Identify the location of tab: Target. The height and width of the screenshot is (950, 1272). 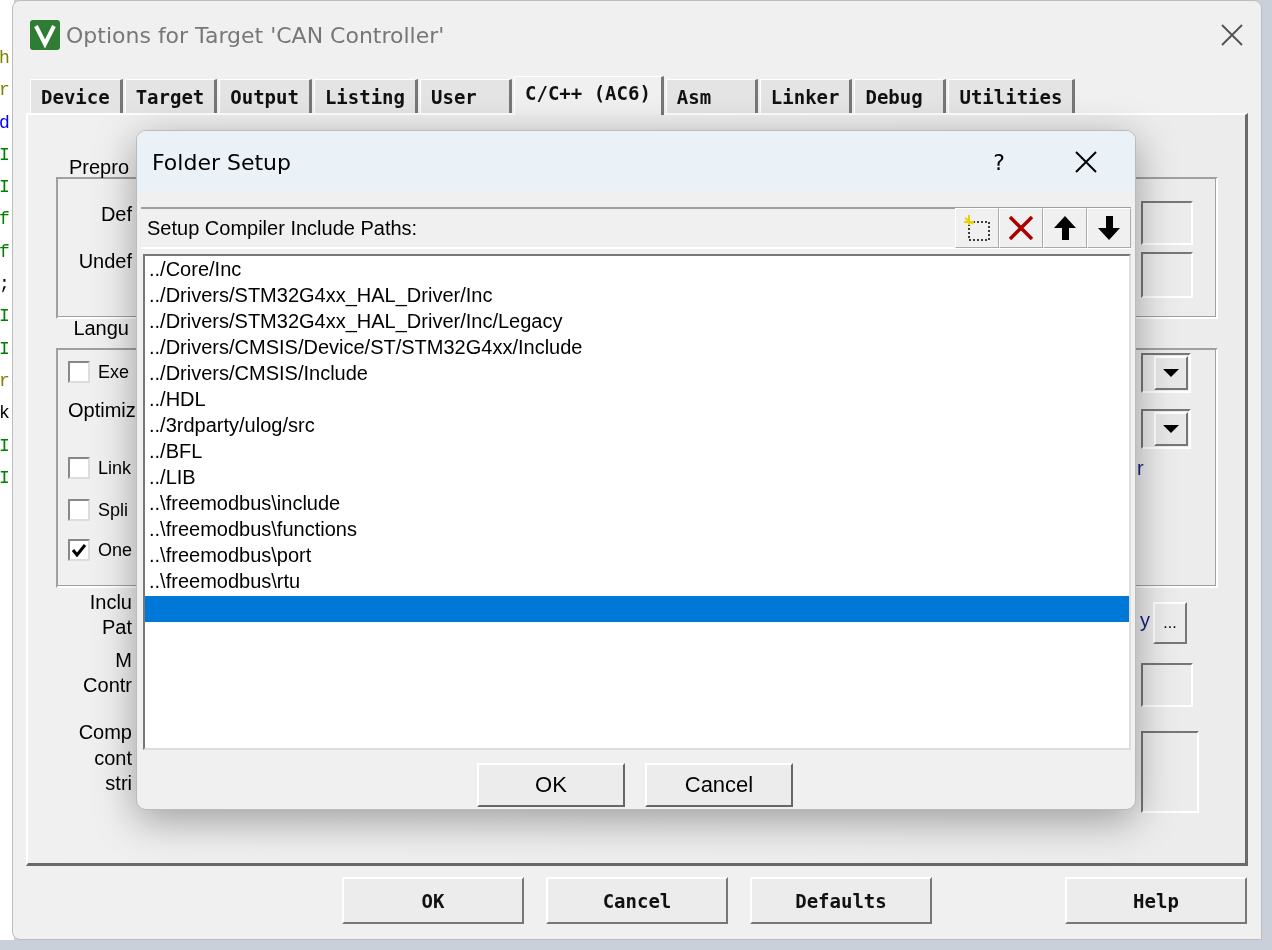
(171, 96).